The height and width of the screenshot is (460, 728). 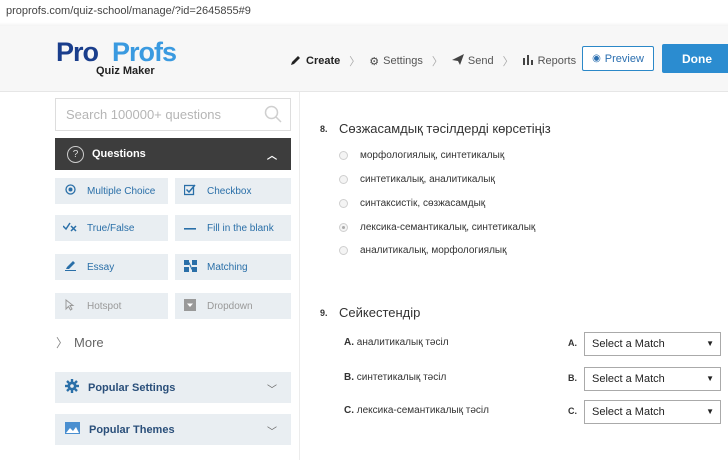 I want to click on popular-themes-panel: Popular Themes ﹀, so click(x=173, y=429).